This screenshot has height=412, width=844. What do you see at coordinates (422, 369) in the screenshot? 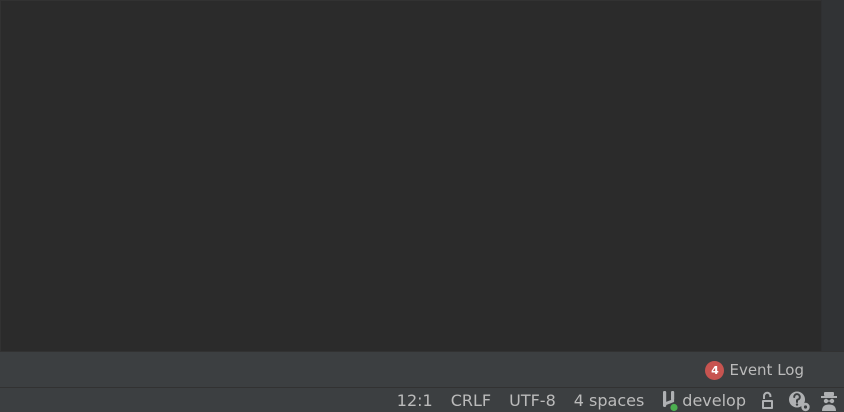
I see `tool-window-strip: 4 Event Log` at bounding box center [422, 369].